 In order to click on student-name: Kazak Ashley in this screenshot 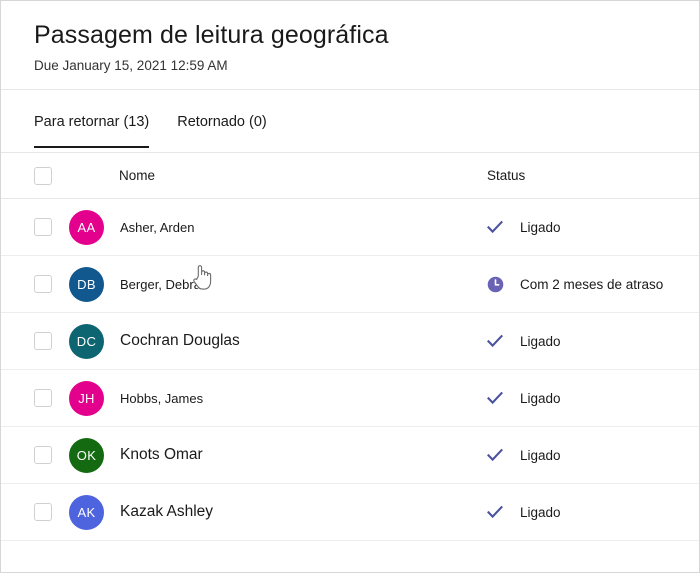, I will do `click(167, 511)`.